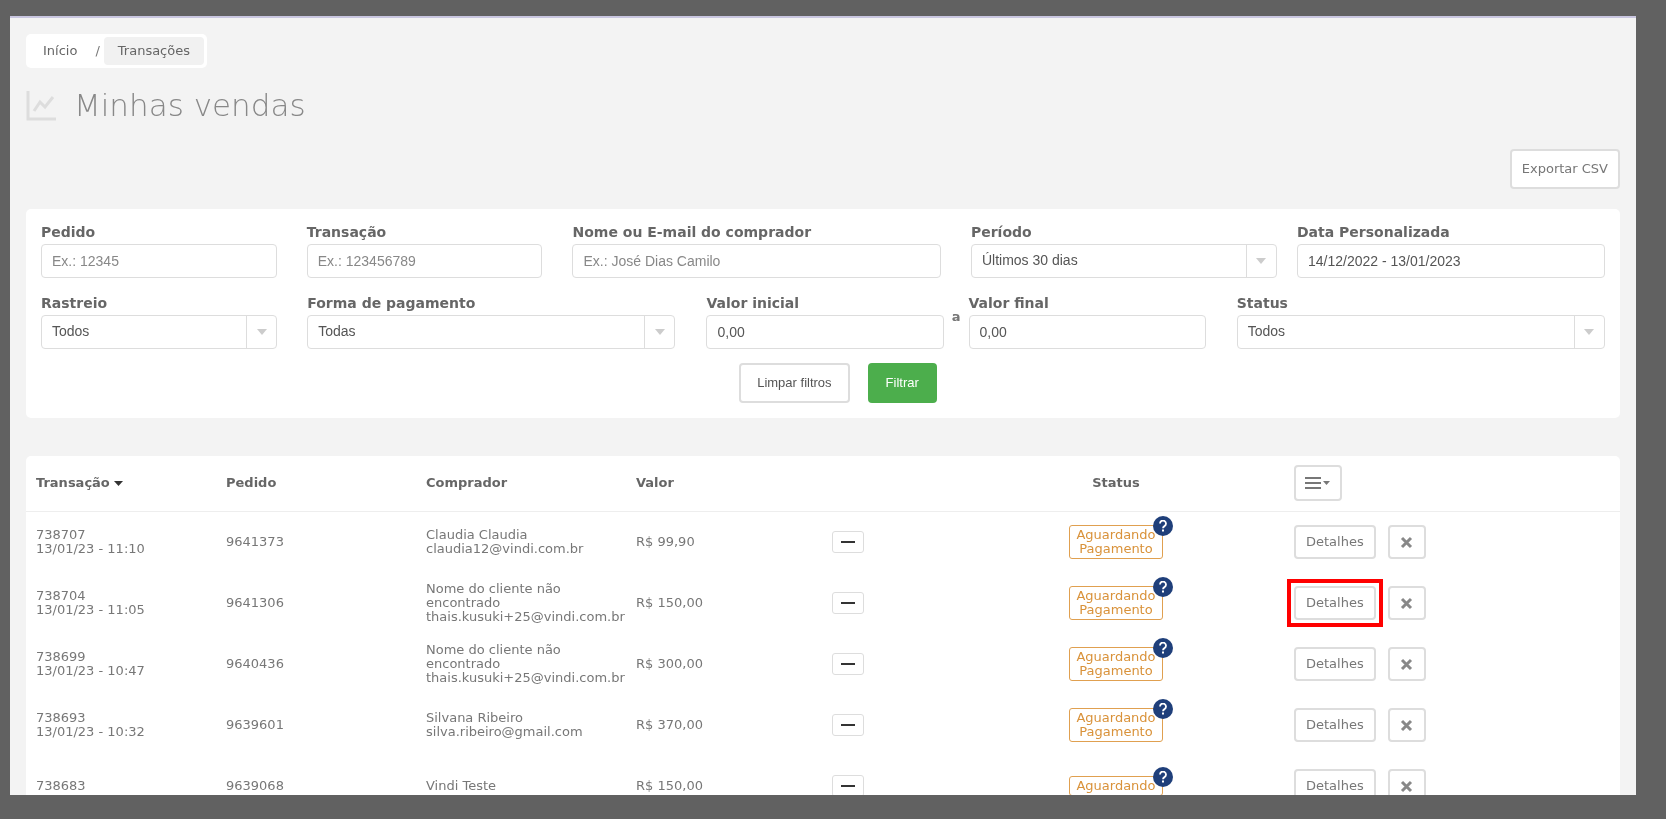 The image size is (1666, 819). What do you see at coordinates (794, 382) in the screenshot?
I see `clear-filters-button: Limpar filtros` at bounding box center [794, 382].